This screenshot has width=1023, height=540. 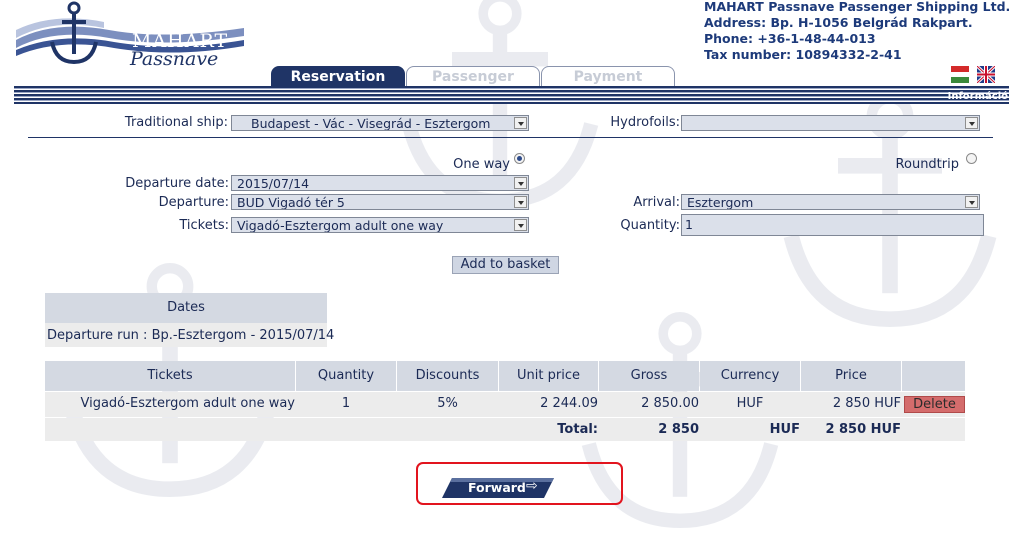 What do you see at coordinates (176, 122) in the screenshot?
I see `traditional-ship-label: Traditional ship:` at bounding box center [176, 122].